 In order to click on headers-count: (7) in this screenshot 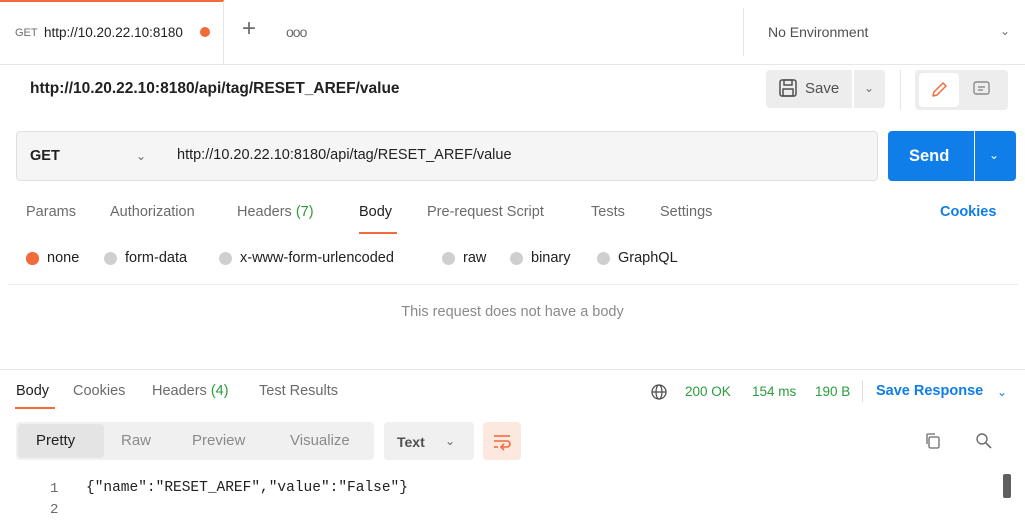, I will do `click(304, 212)`.